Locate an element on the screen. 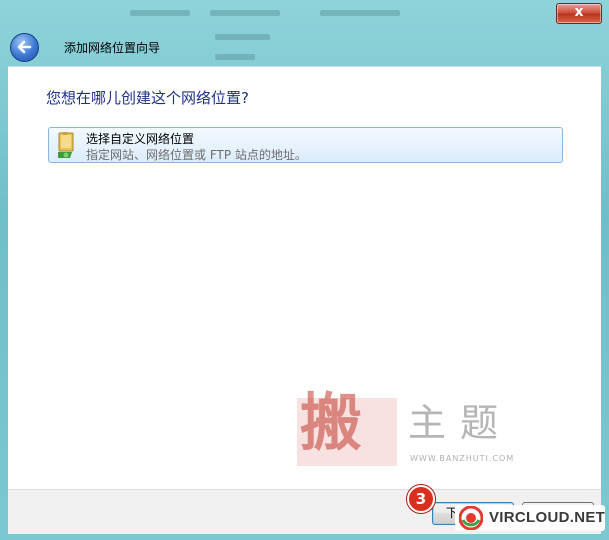  page-heading: 您想在哪儿创建这个网络位置? is located at coordinates (147, 98).